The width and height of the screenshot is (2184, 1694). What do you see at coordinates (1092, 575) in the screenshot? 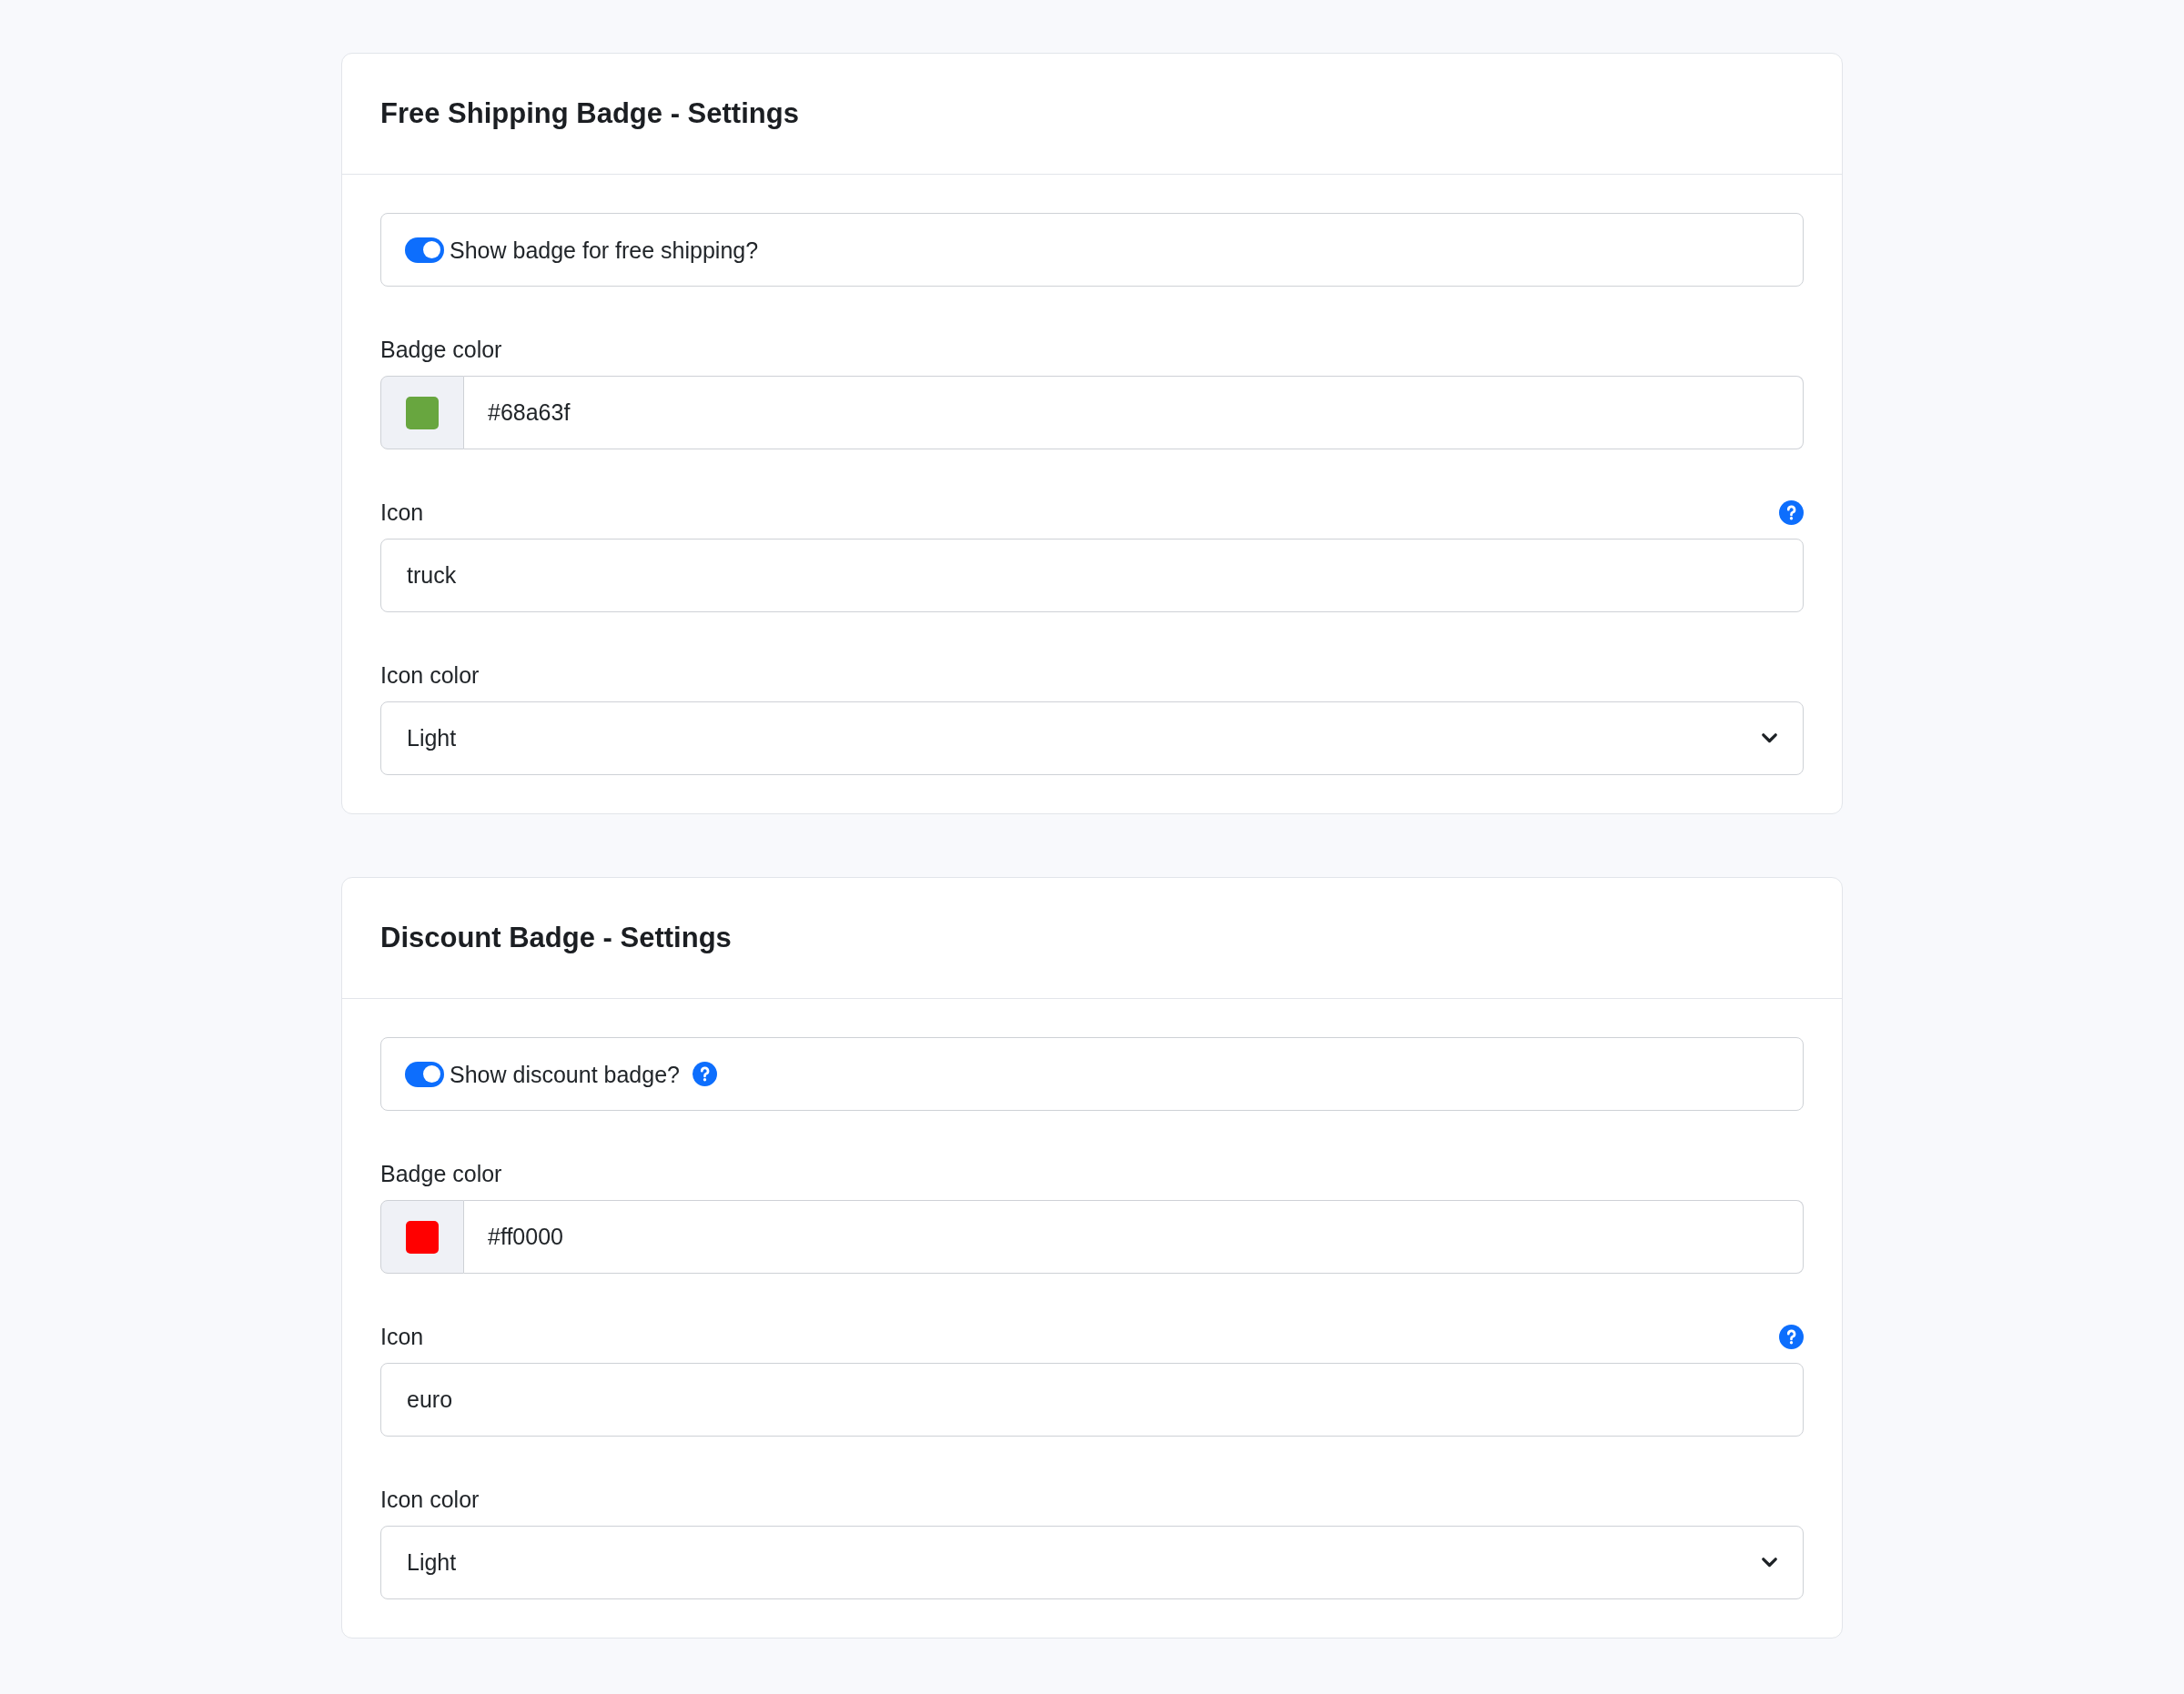
I see `text-input: truck` at bounding box center [1092, 575].